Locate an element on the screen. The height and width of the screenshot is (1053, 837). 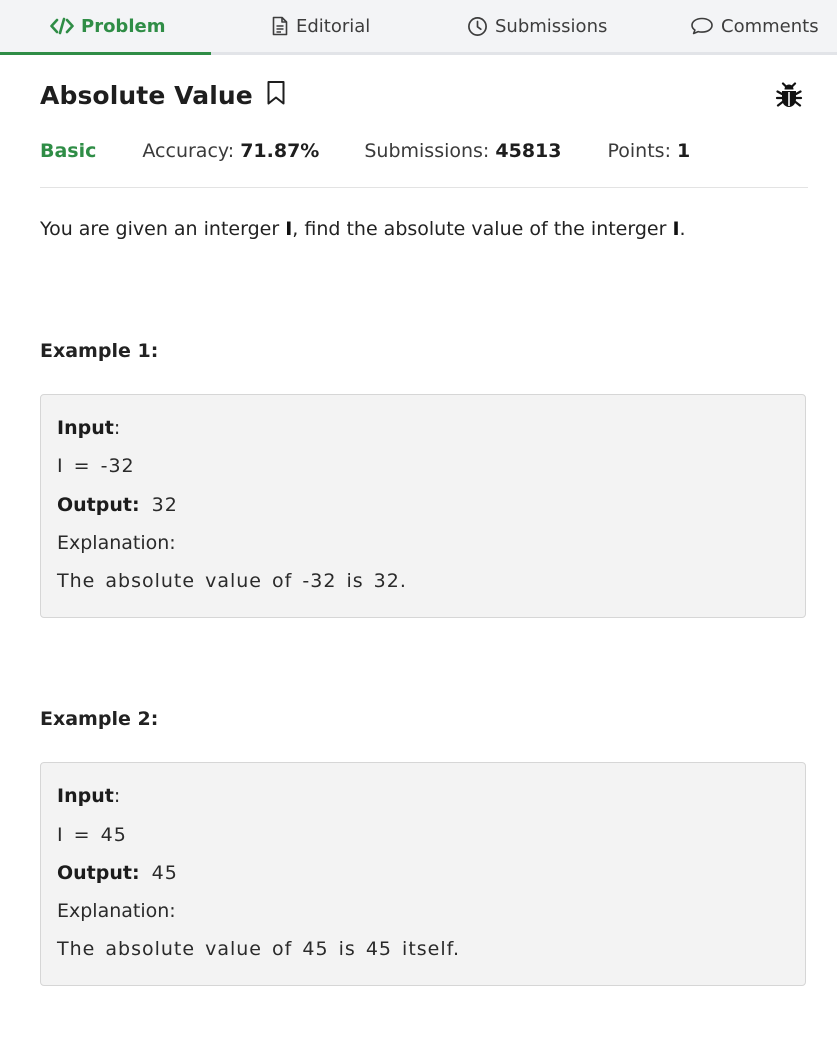
clock-icon is located at coordinates (477, 26).